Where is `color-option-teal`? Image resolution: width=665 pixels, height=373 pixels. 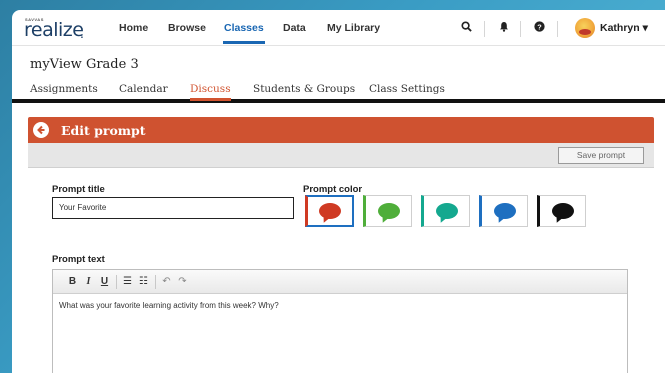
color-option-teal is located at coordinates (445, 211).